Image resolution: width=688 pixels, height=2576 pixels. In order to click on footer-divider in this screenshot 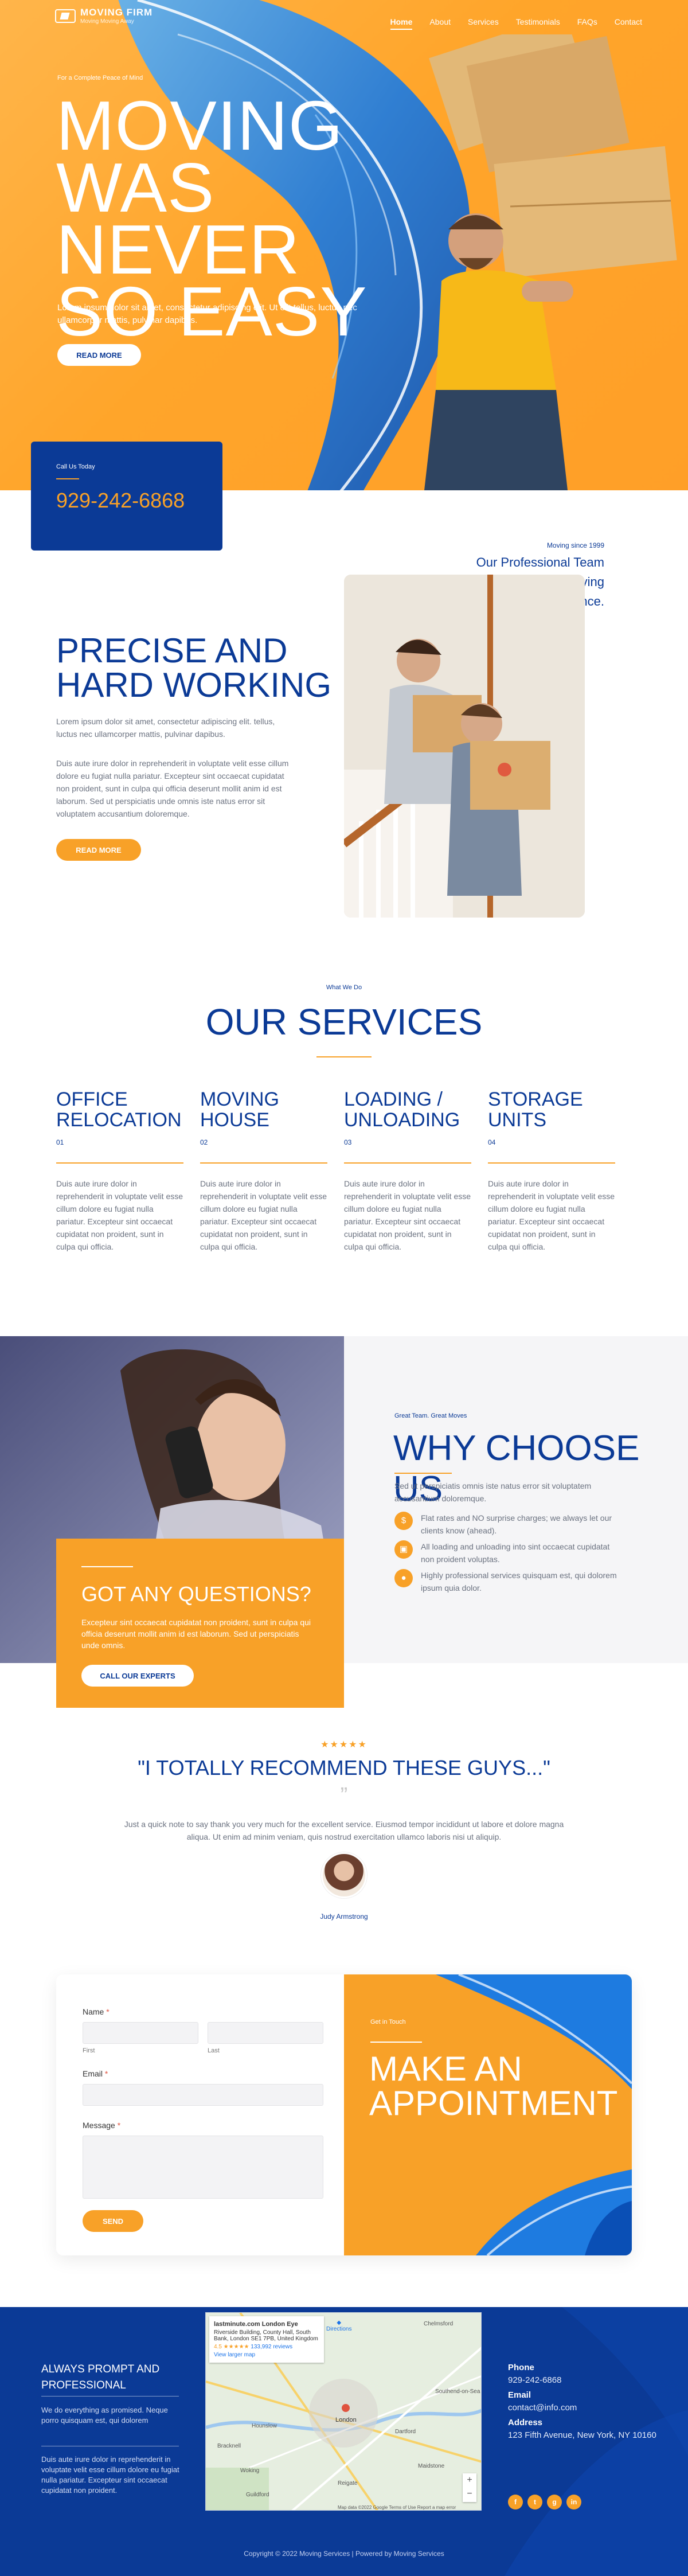, I will do `click(110, 2397)`.